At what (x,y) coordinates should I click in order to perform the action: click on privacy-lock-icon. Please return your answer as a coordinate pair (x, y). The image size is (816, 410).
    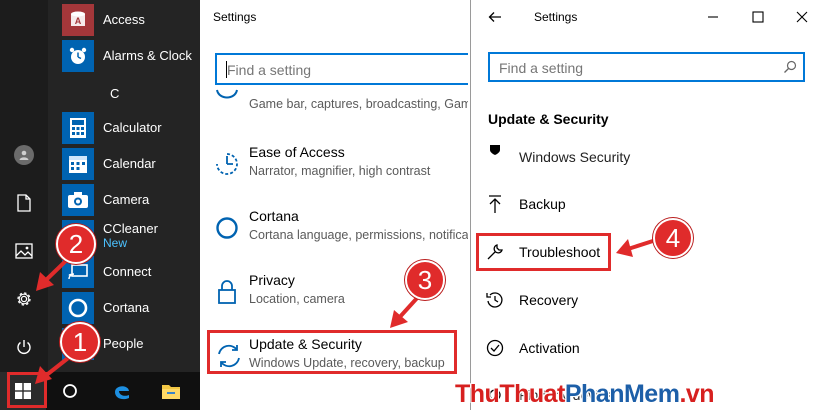
    Looking at the image, I should click on (227, 292).